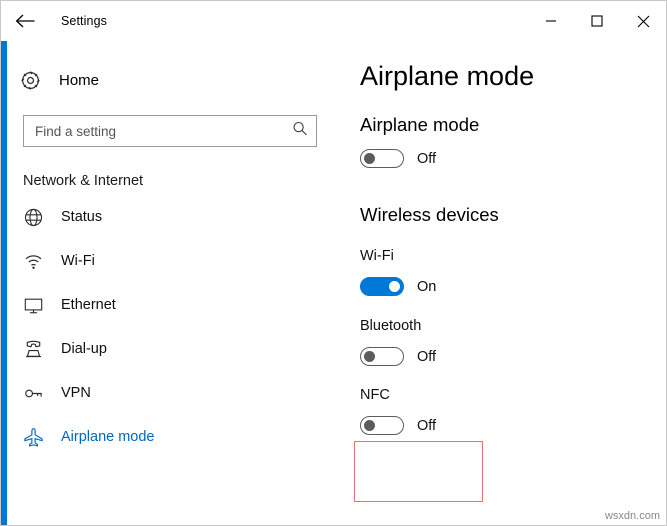 The image size is (667, 526). Describe the element at coordinates (170, 393) in the screenshot. I see `sidebar-item-vpn: VPN` at that location.